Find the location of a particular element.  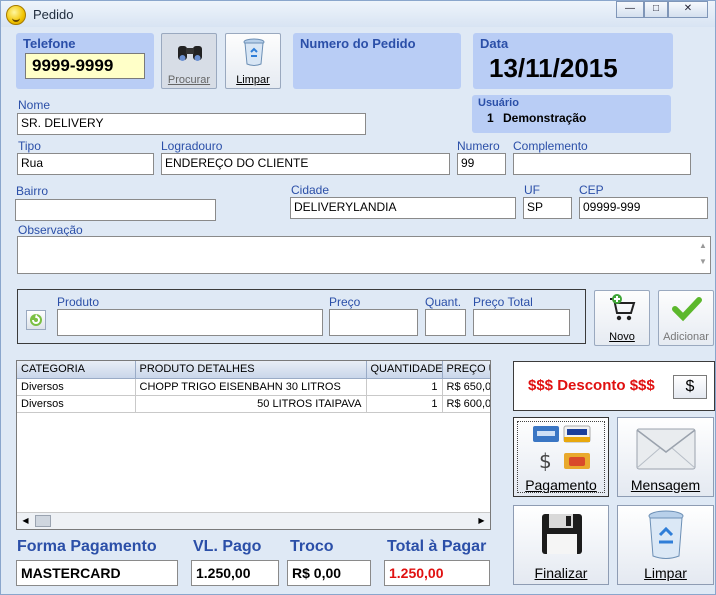

preco-total-input is located at coordinates (521, 322).